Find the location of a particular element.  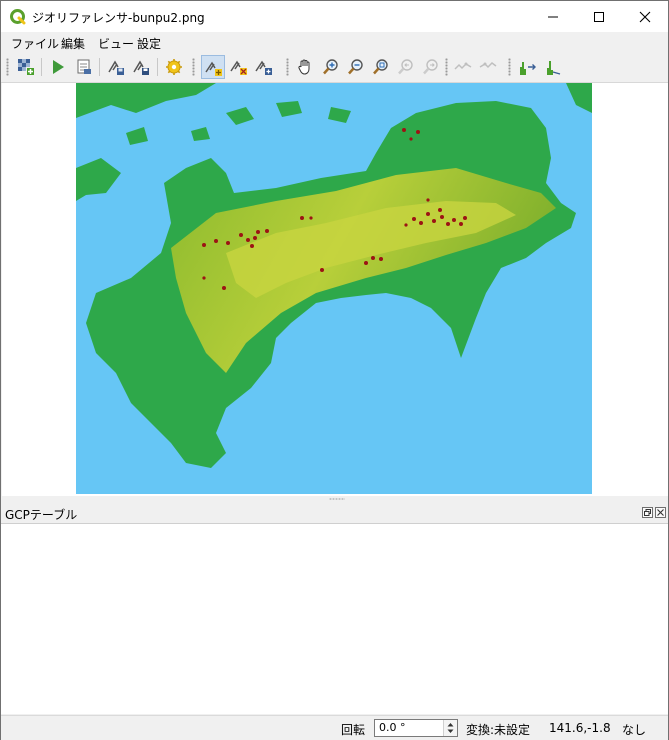

generate-gdal-script-button is located at coordinates (84, 67).